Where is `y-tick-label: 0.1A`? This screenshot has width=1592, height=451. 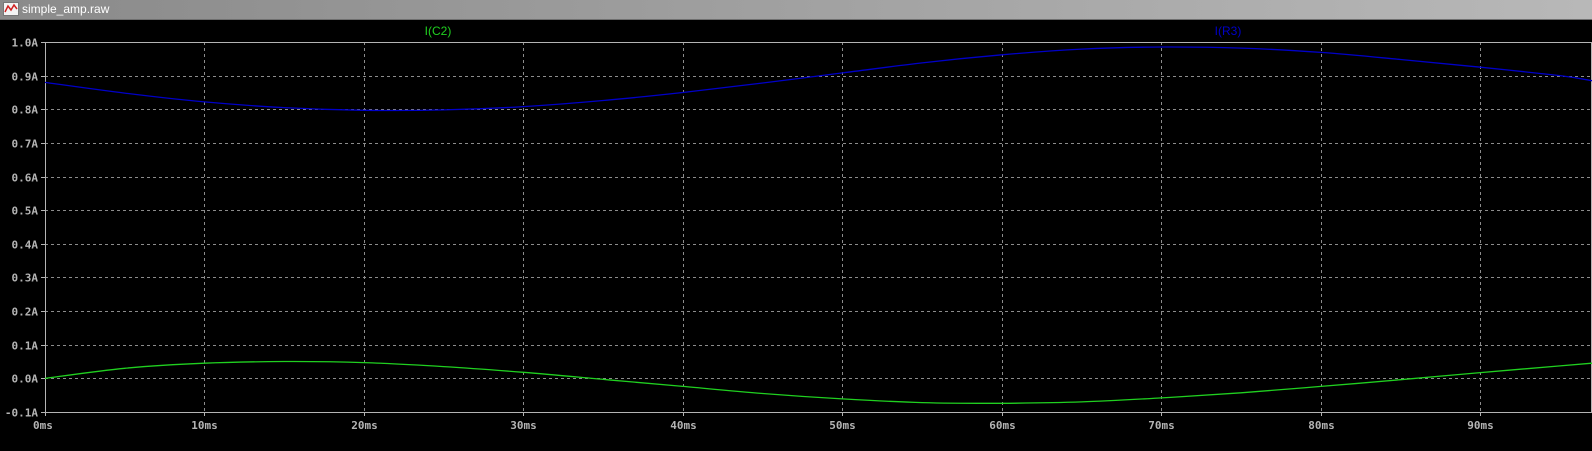 y-tick-label: 0.1A is located at coordinates (25, 346).